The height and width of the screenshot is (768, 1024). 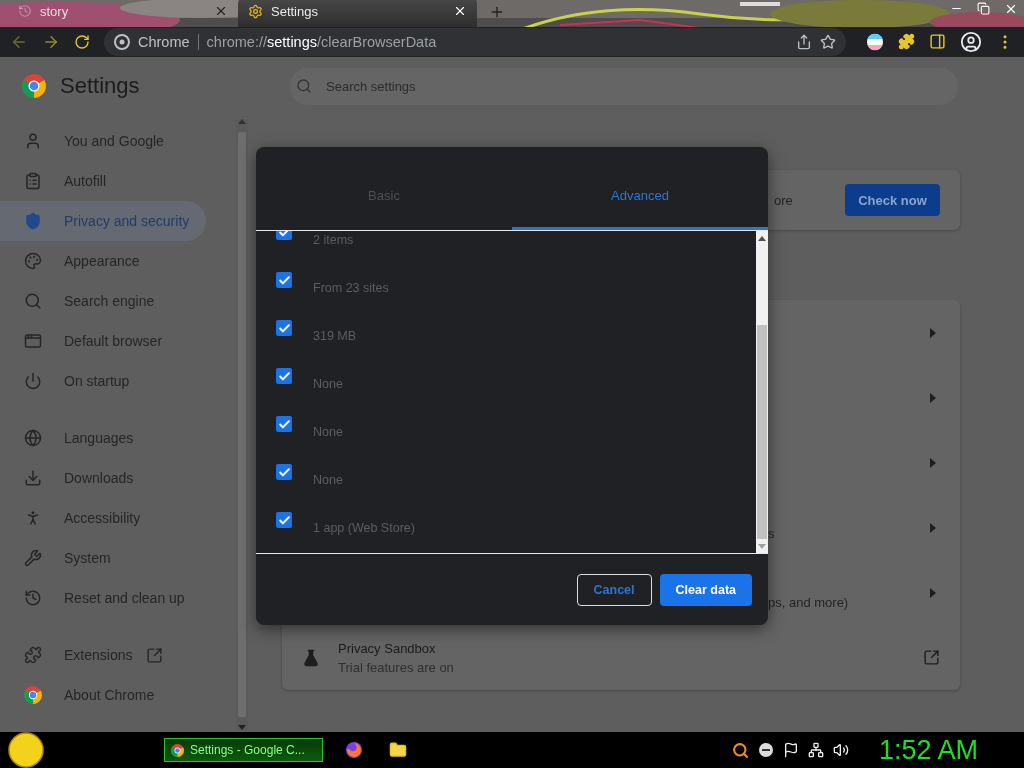 I want to click on star-icon, so click(x=828, y=41).